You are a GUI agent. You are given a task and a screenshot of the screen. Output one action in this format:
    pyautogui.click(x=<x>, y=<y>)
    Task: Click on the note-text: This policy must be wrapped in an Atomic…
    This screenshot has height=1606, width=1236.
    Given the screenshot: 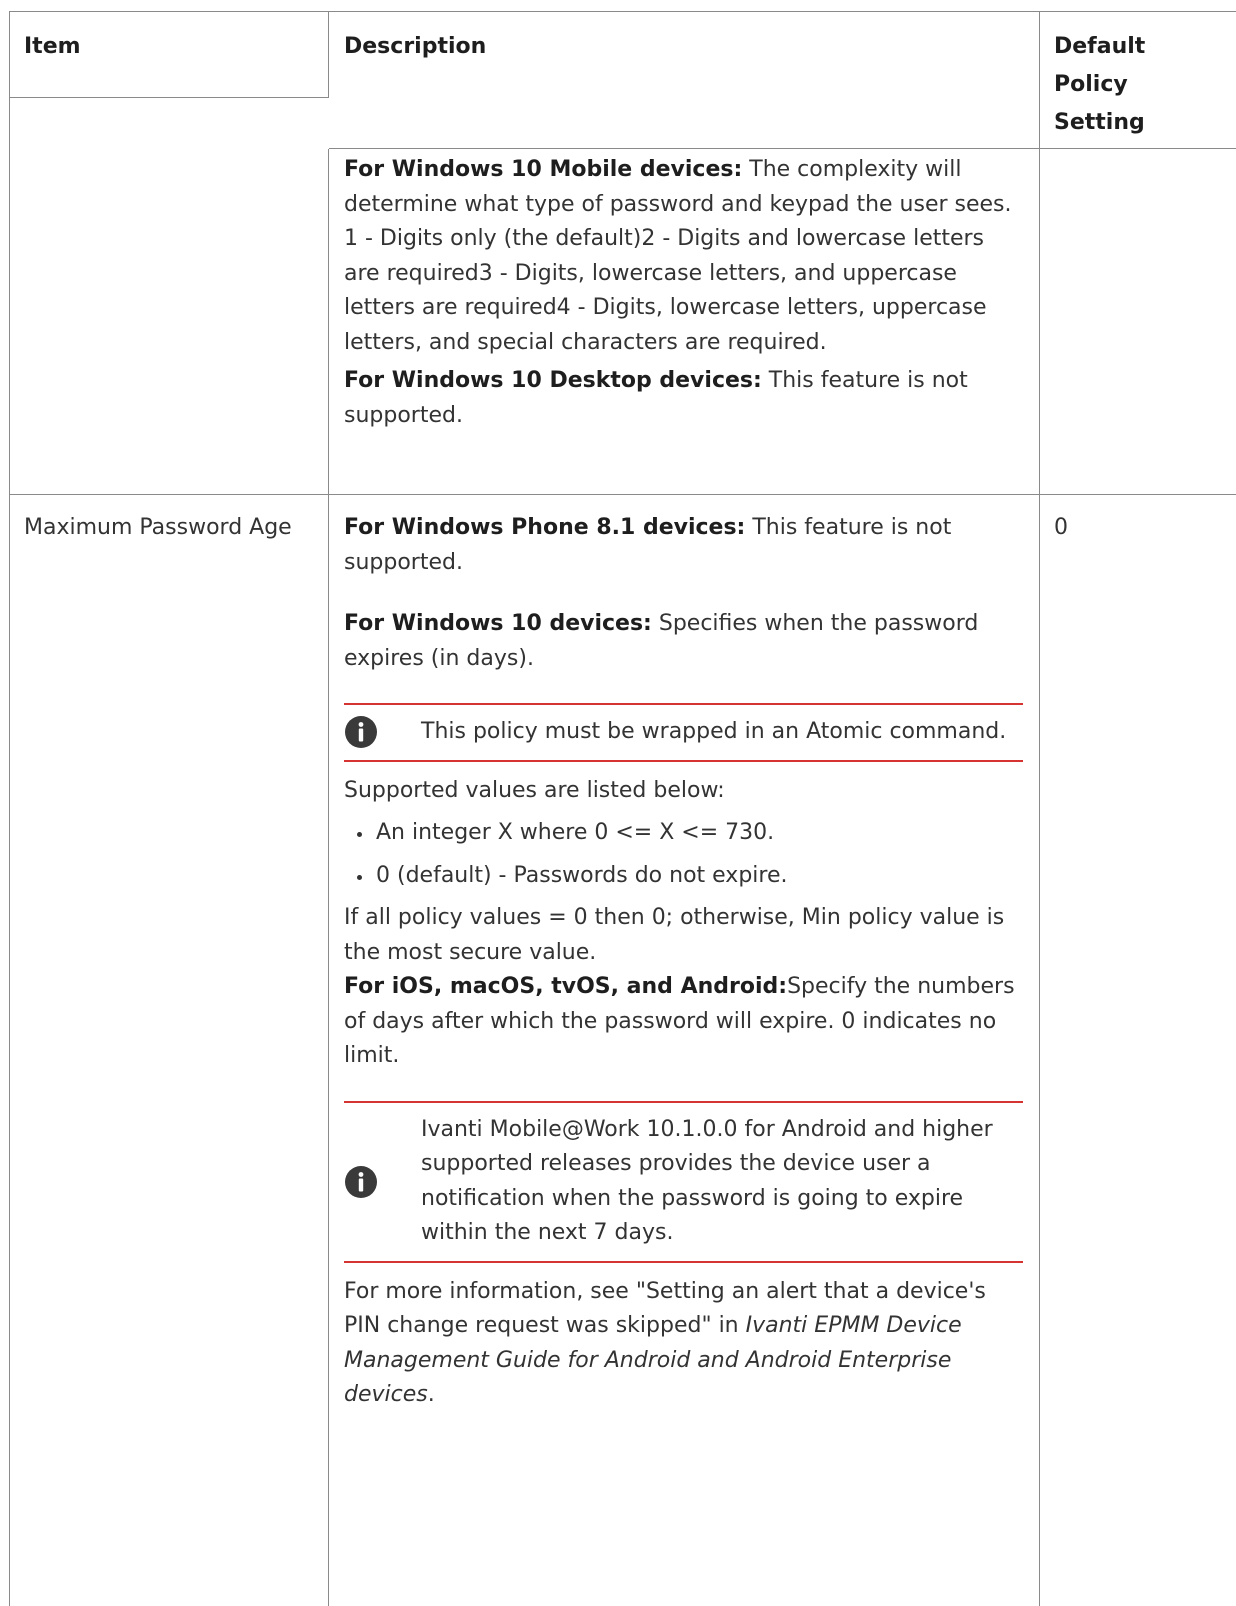 What is the action you would take?
    pyautogui.click(x=714, y=731)
    